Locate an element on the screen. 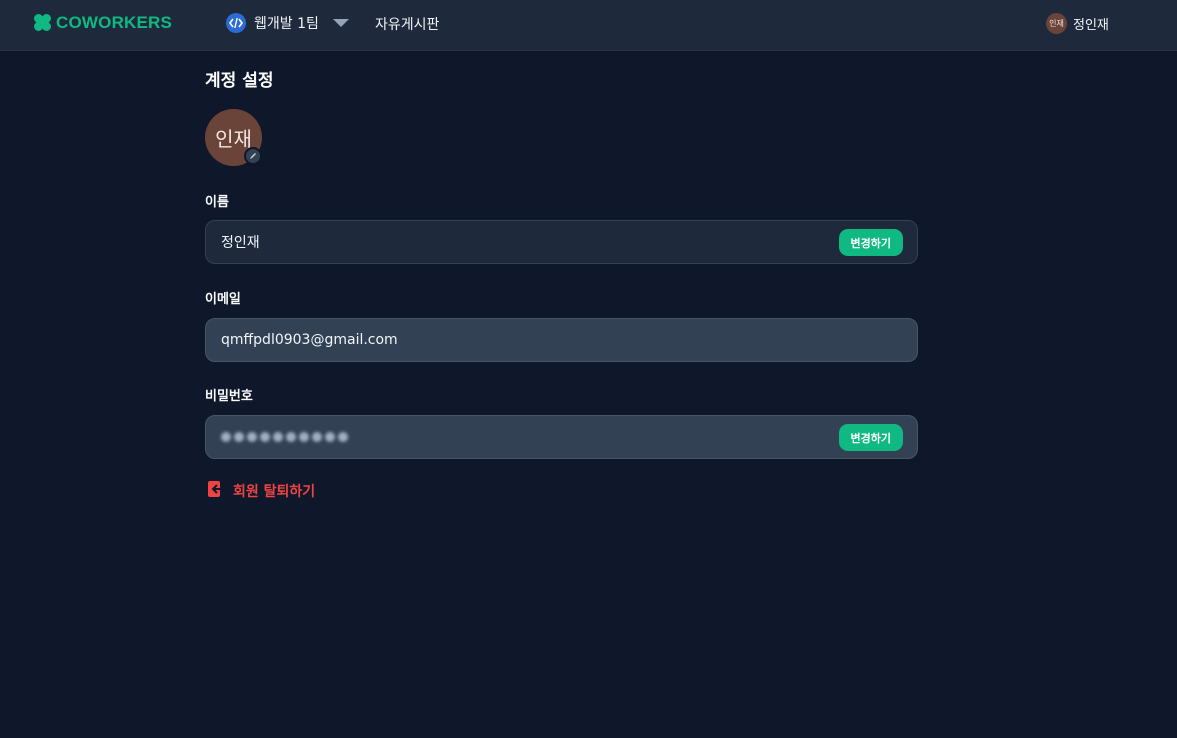  nav-link-board: 자유게시판 is located at coordinates (407, 24).